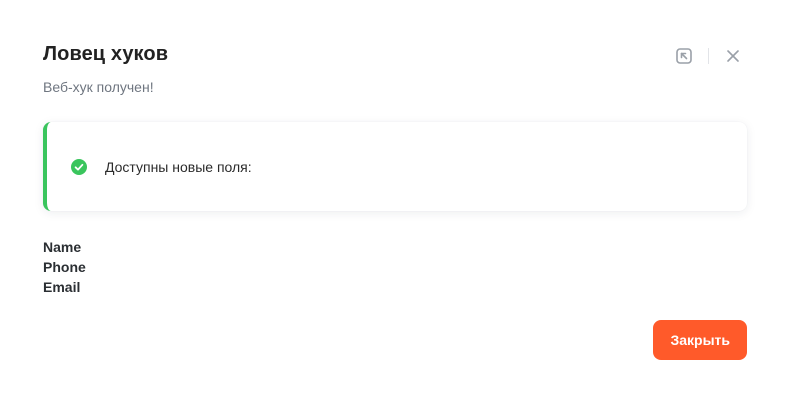  I want to click on close-button: Закрыть, so click(700, 340).